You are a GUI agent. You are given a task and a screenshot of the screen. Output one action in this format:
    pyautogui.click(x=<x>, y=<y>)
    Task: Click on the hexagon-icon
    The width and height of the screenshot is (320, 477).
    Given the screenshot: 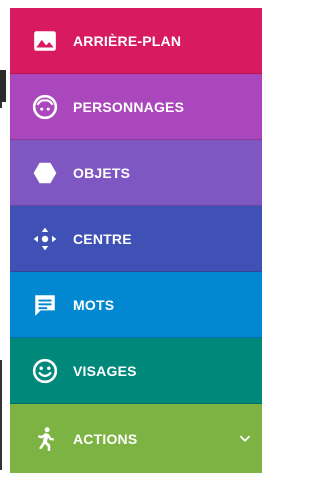 What is the action you would take?
    pyautogui.click(x=45, y=173)
    